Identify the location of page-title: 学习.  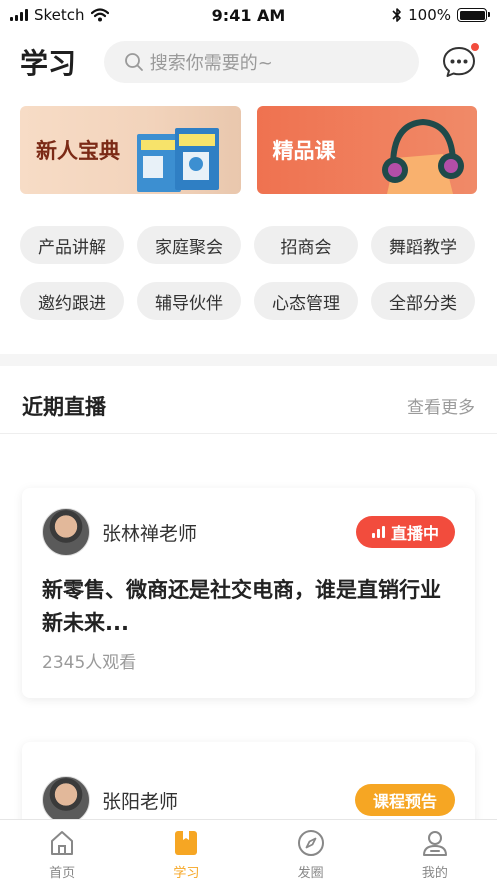
(48, 63).